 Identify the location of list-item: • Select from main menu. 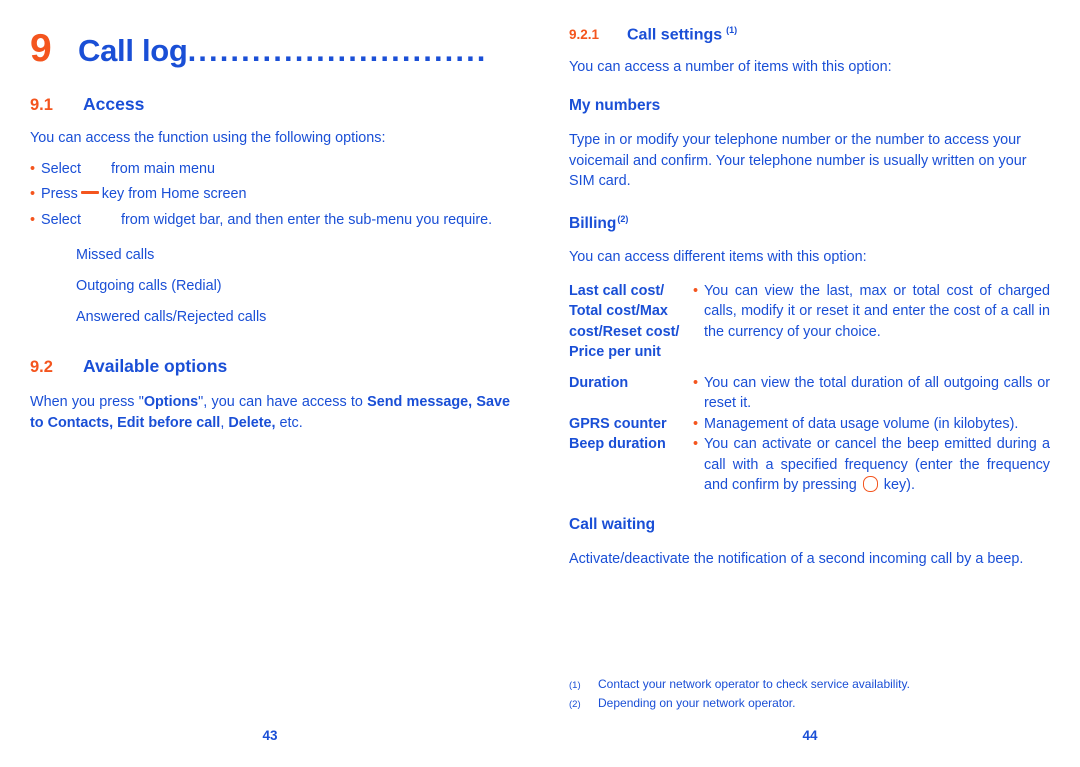
(270, 170).